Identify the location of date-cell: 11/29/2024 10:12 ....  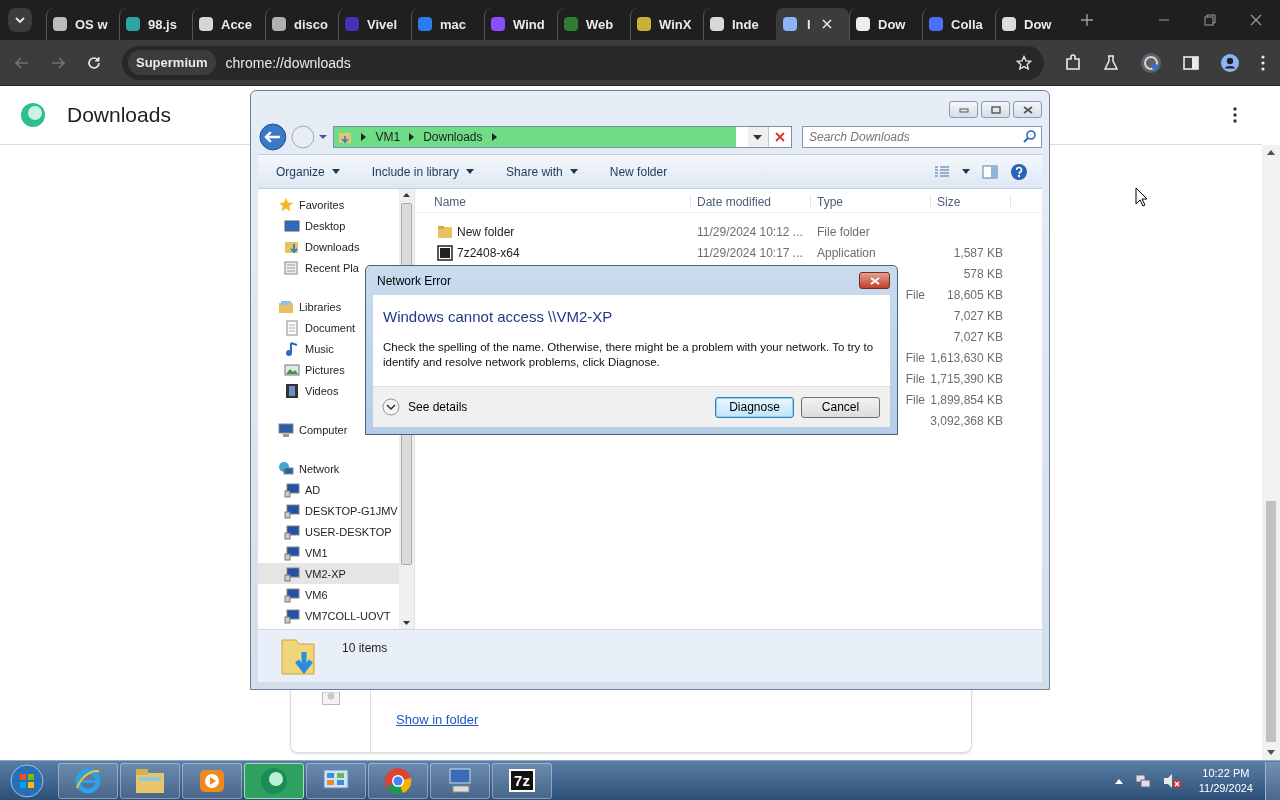
(750, 231).